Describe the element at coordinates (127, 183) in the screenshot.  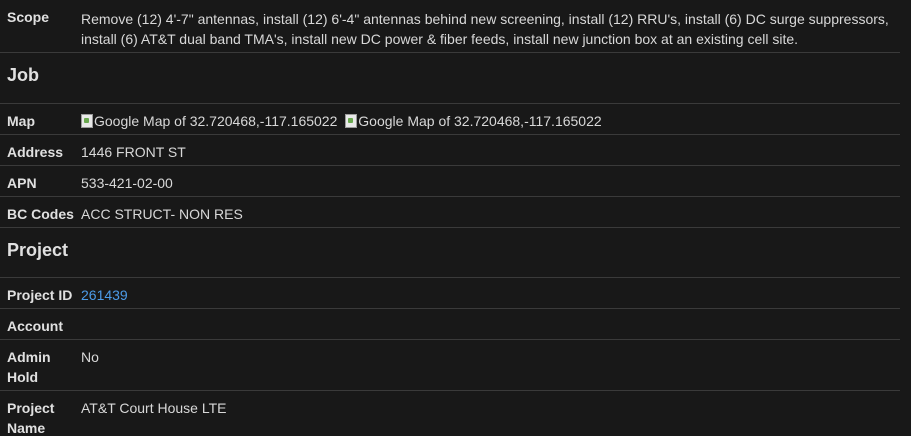
I see `apn-value: 533-421-02-00` at that location.